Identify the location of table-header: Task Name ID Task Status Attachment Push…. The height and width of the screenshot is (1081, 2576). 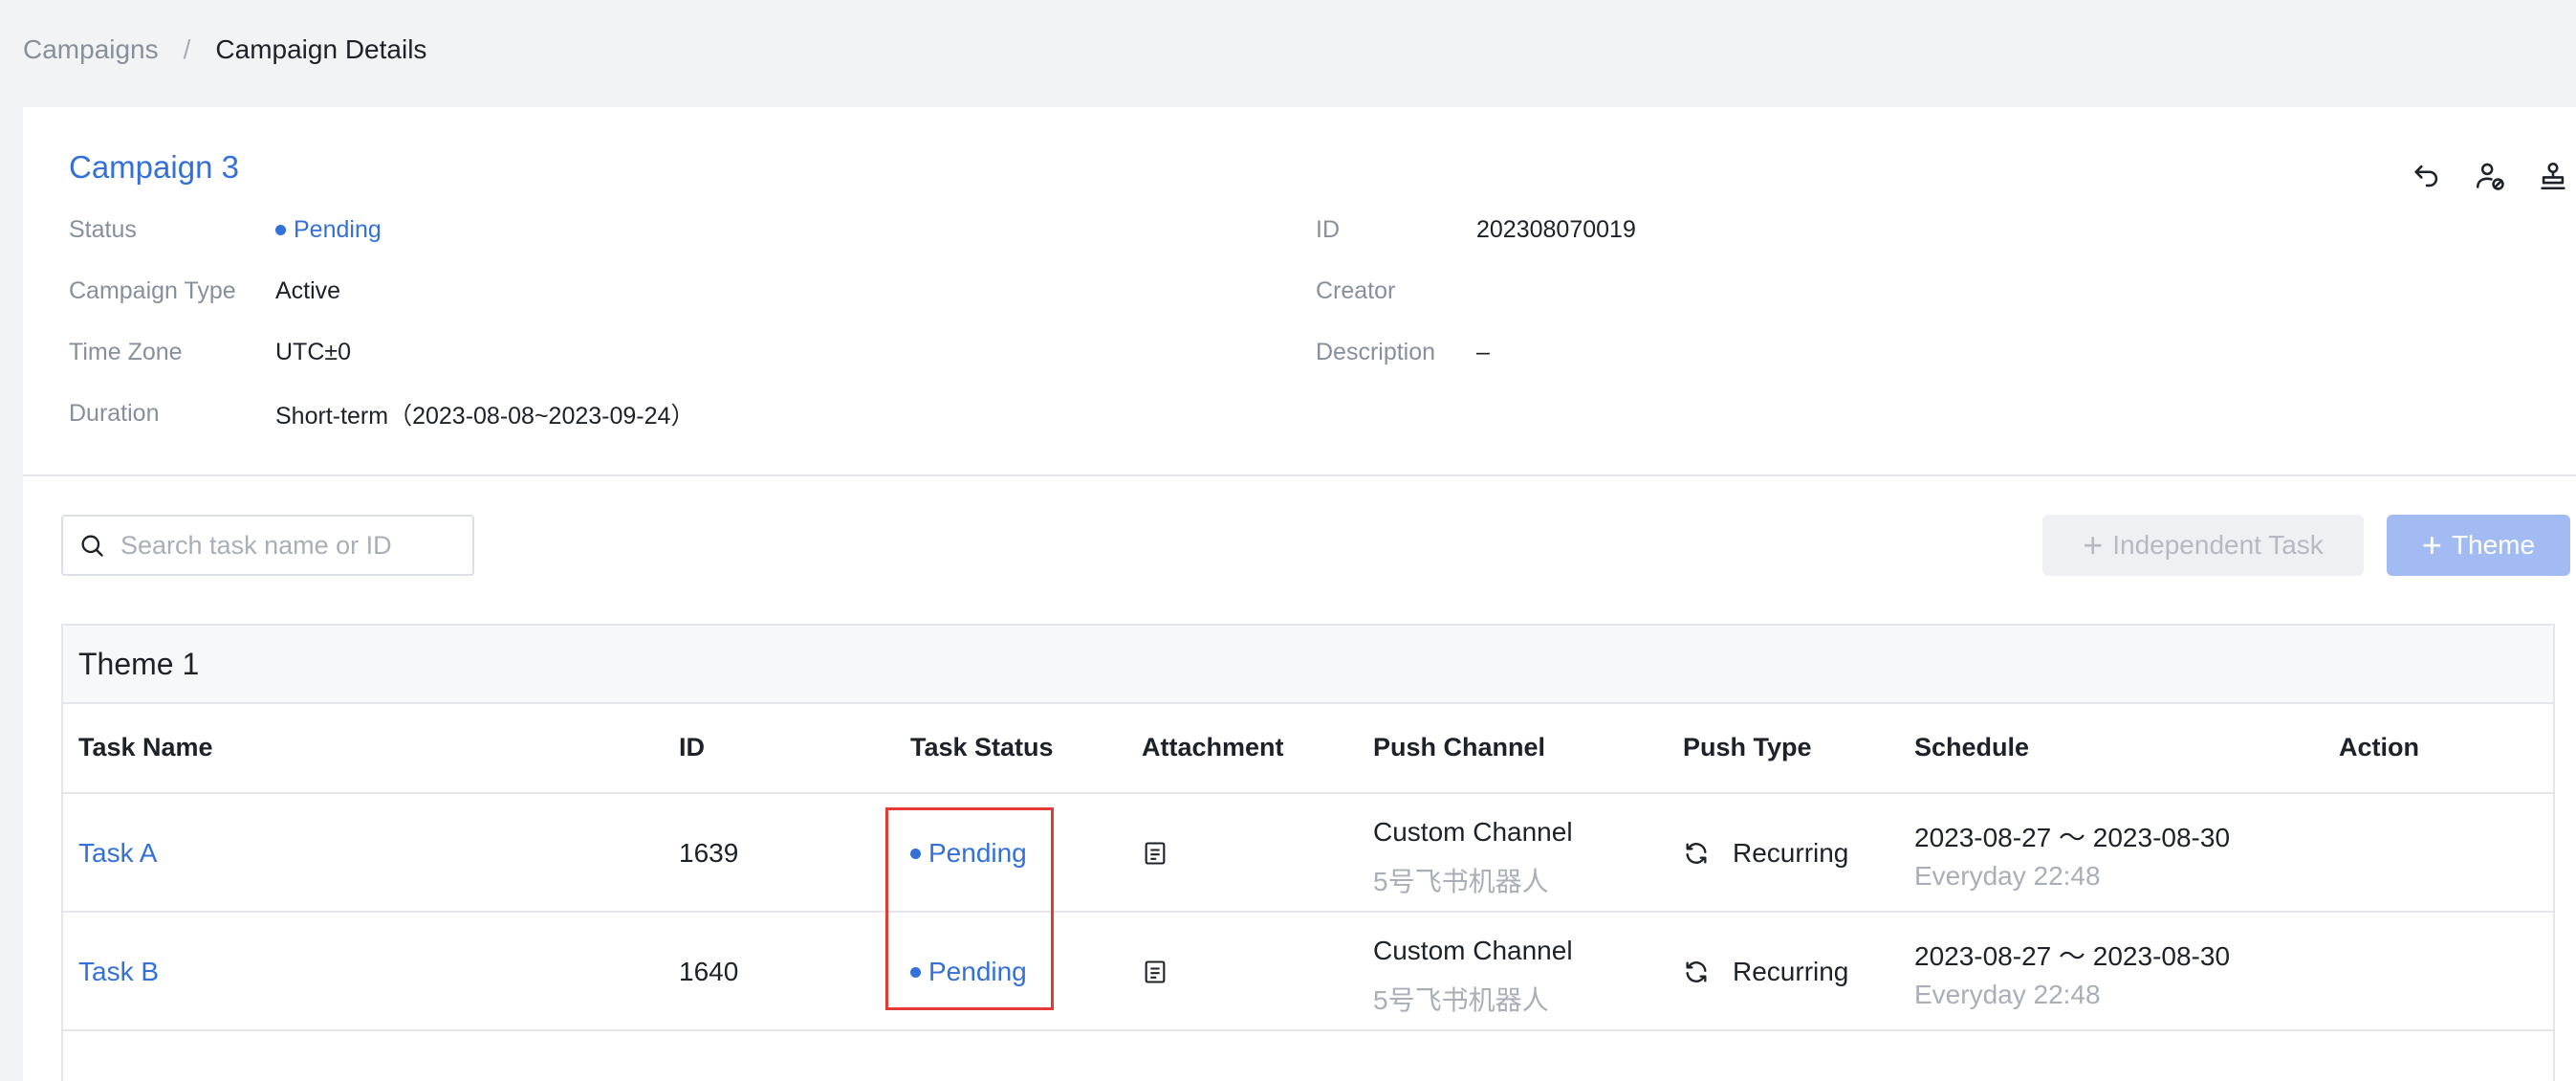
(1308, 749).